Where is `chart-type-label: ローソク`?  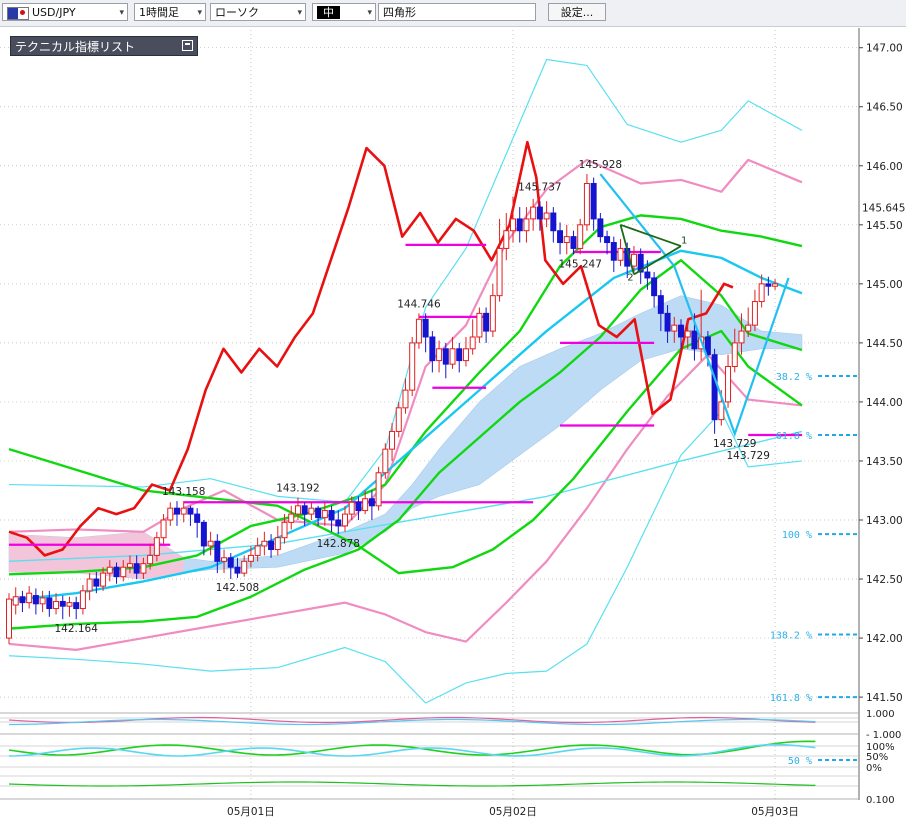
chart-type-label: ローソク is located at coordinates (237, 12).